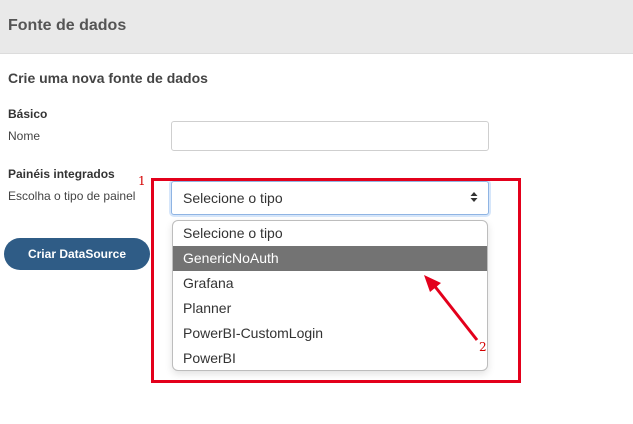 Image resolution: width=633 pixels, height=424 pixels. Describe the element at coordinates (316, 27) in the screenshot. I see `page-header: Fonte de dados` at that location.